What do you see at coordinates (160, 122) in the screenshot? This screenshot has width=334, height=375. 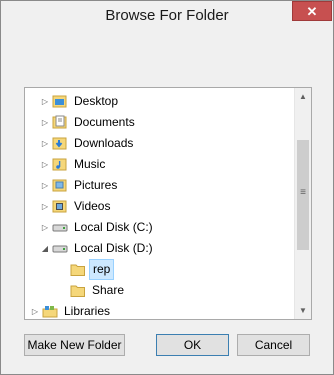 I see `tree-item: ▷ Documents` at bounding box center [160, 122].